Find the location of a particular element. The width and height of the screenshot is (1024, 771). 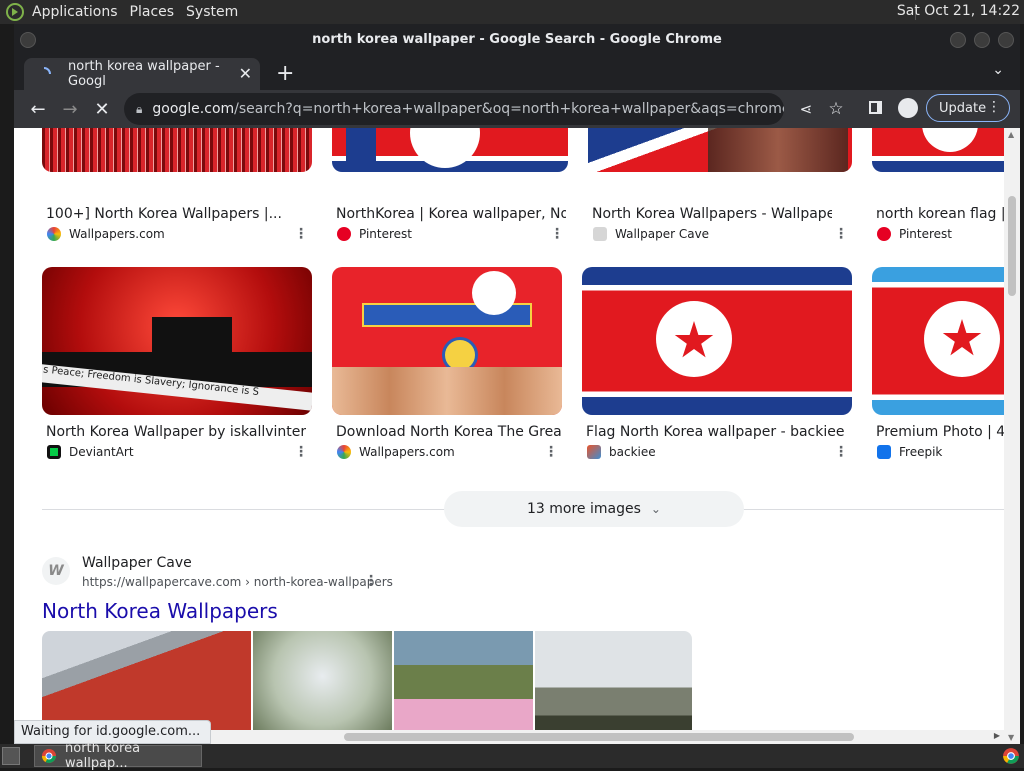

clock: Sat Oct 21, 14:22 is located at coordinates (958, 11).